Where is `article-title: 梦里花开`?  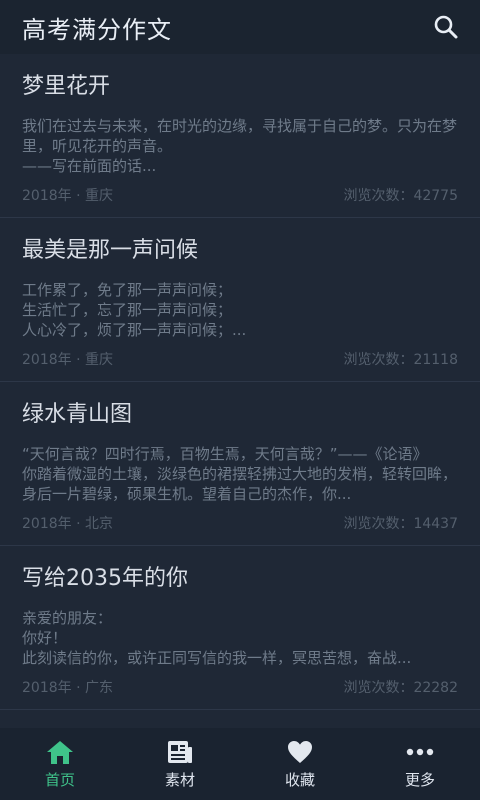 article-title: 梦里花开 is located at coordinates (66, 86).